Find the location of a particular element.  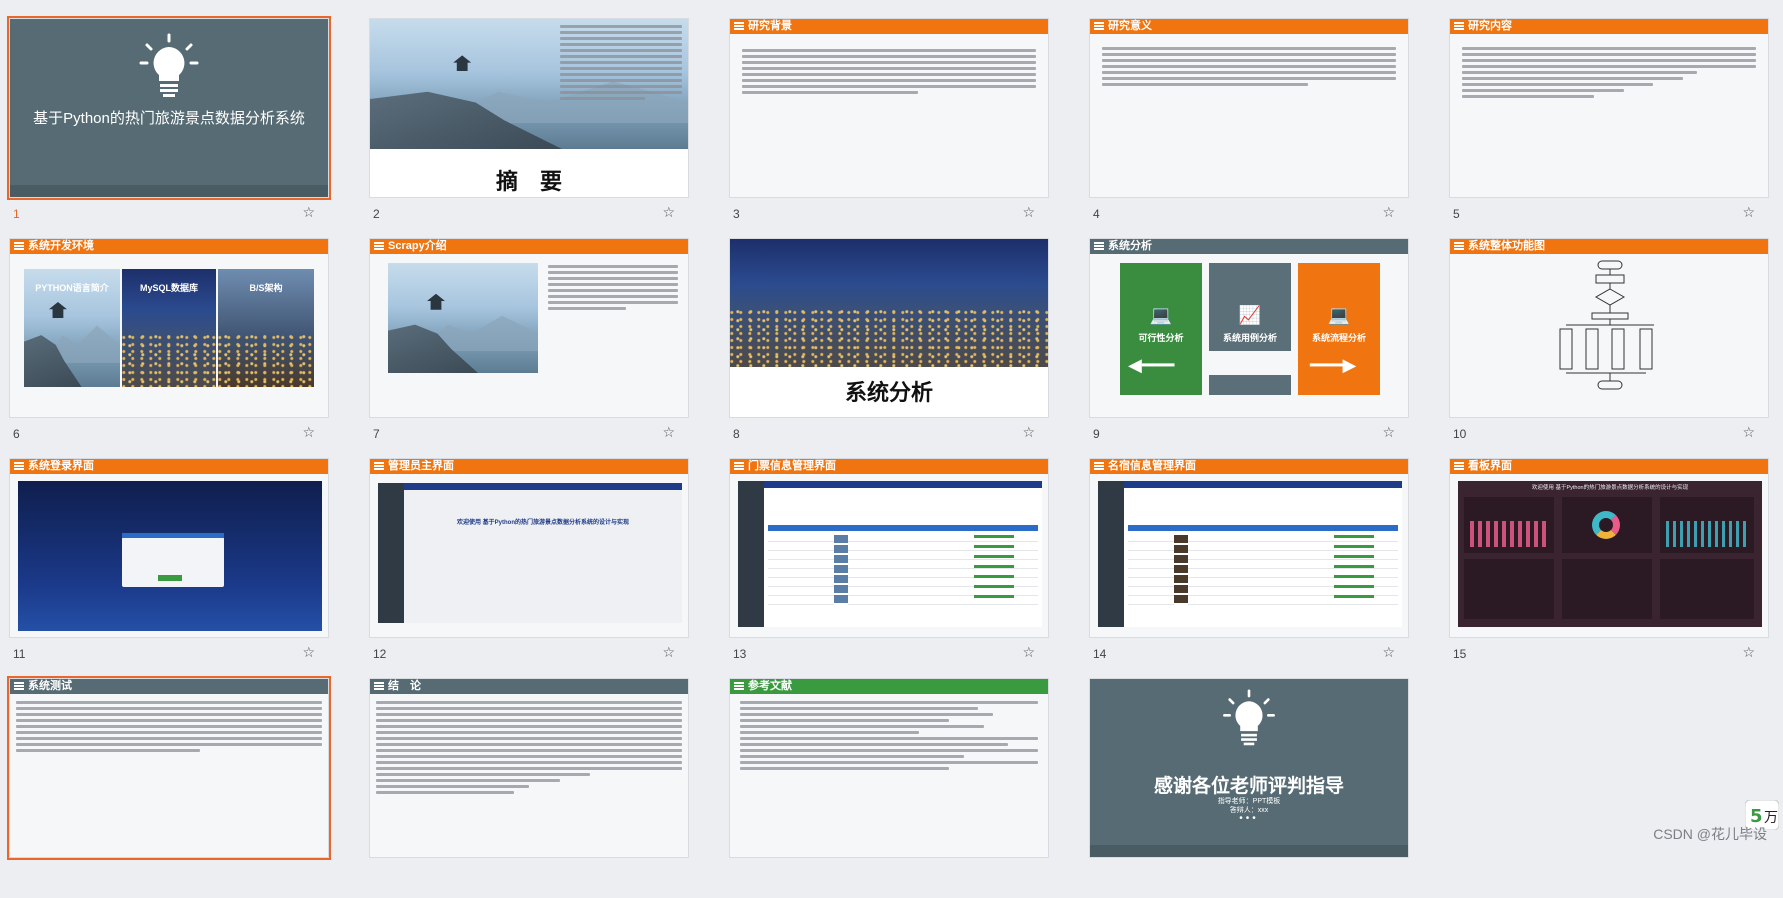

slide-thumbnail-16: 系统测试 is located at coordinates (169, 768).